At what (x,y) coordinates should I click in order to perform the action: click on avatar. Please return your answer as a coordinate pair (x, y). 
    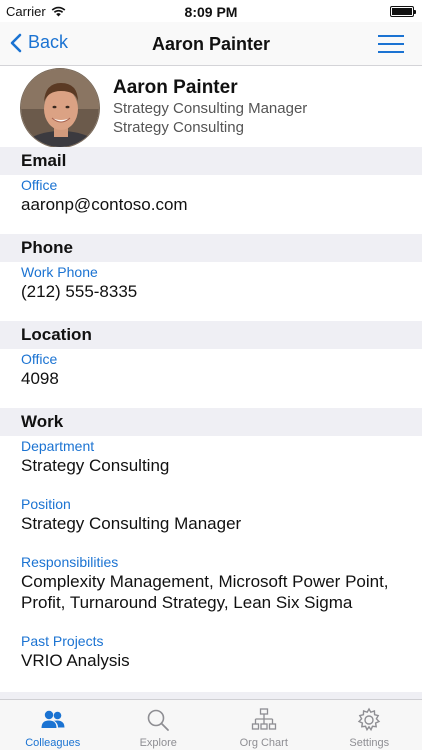
    Looking at the image, I should click on (60, 108).